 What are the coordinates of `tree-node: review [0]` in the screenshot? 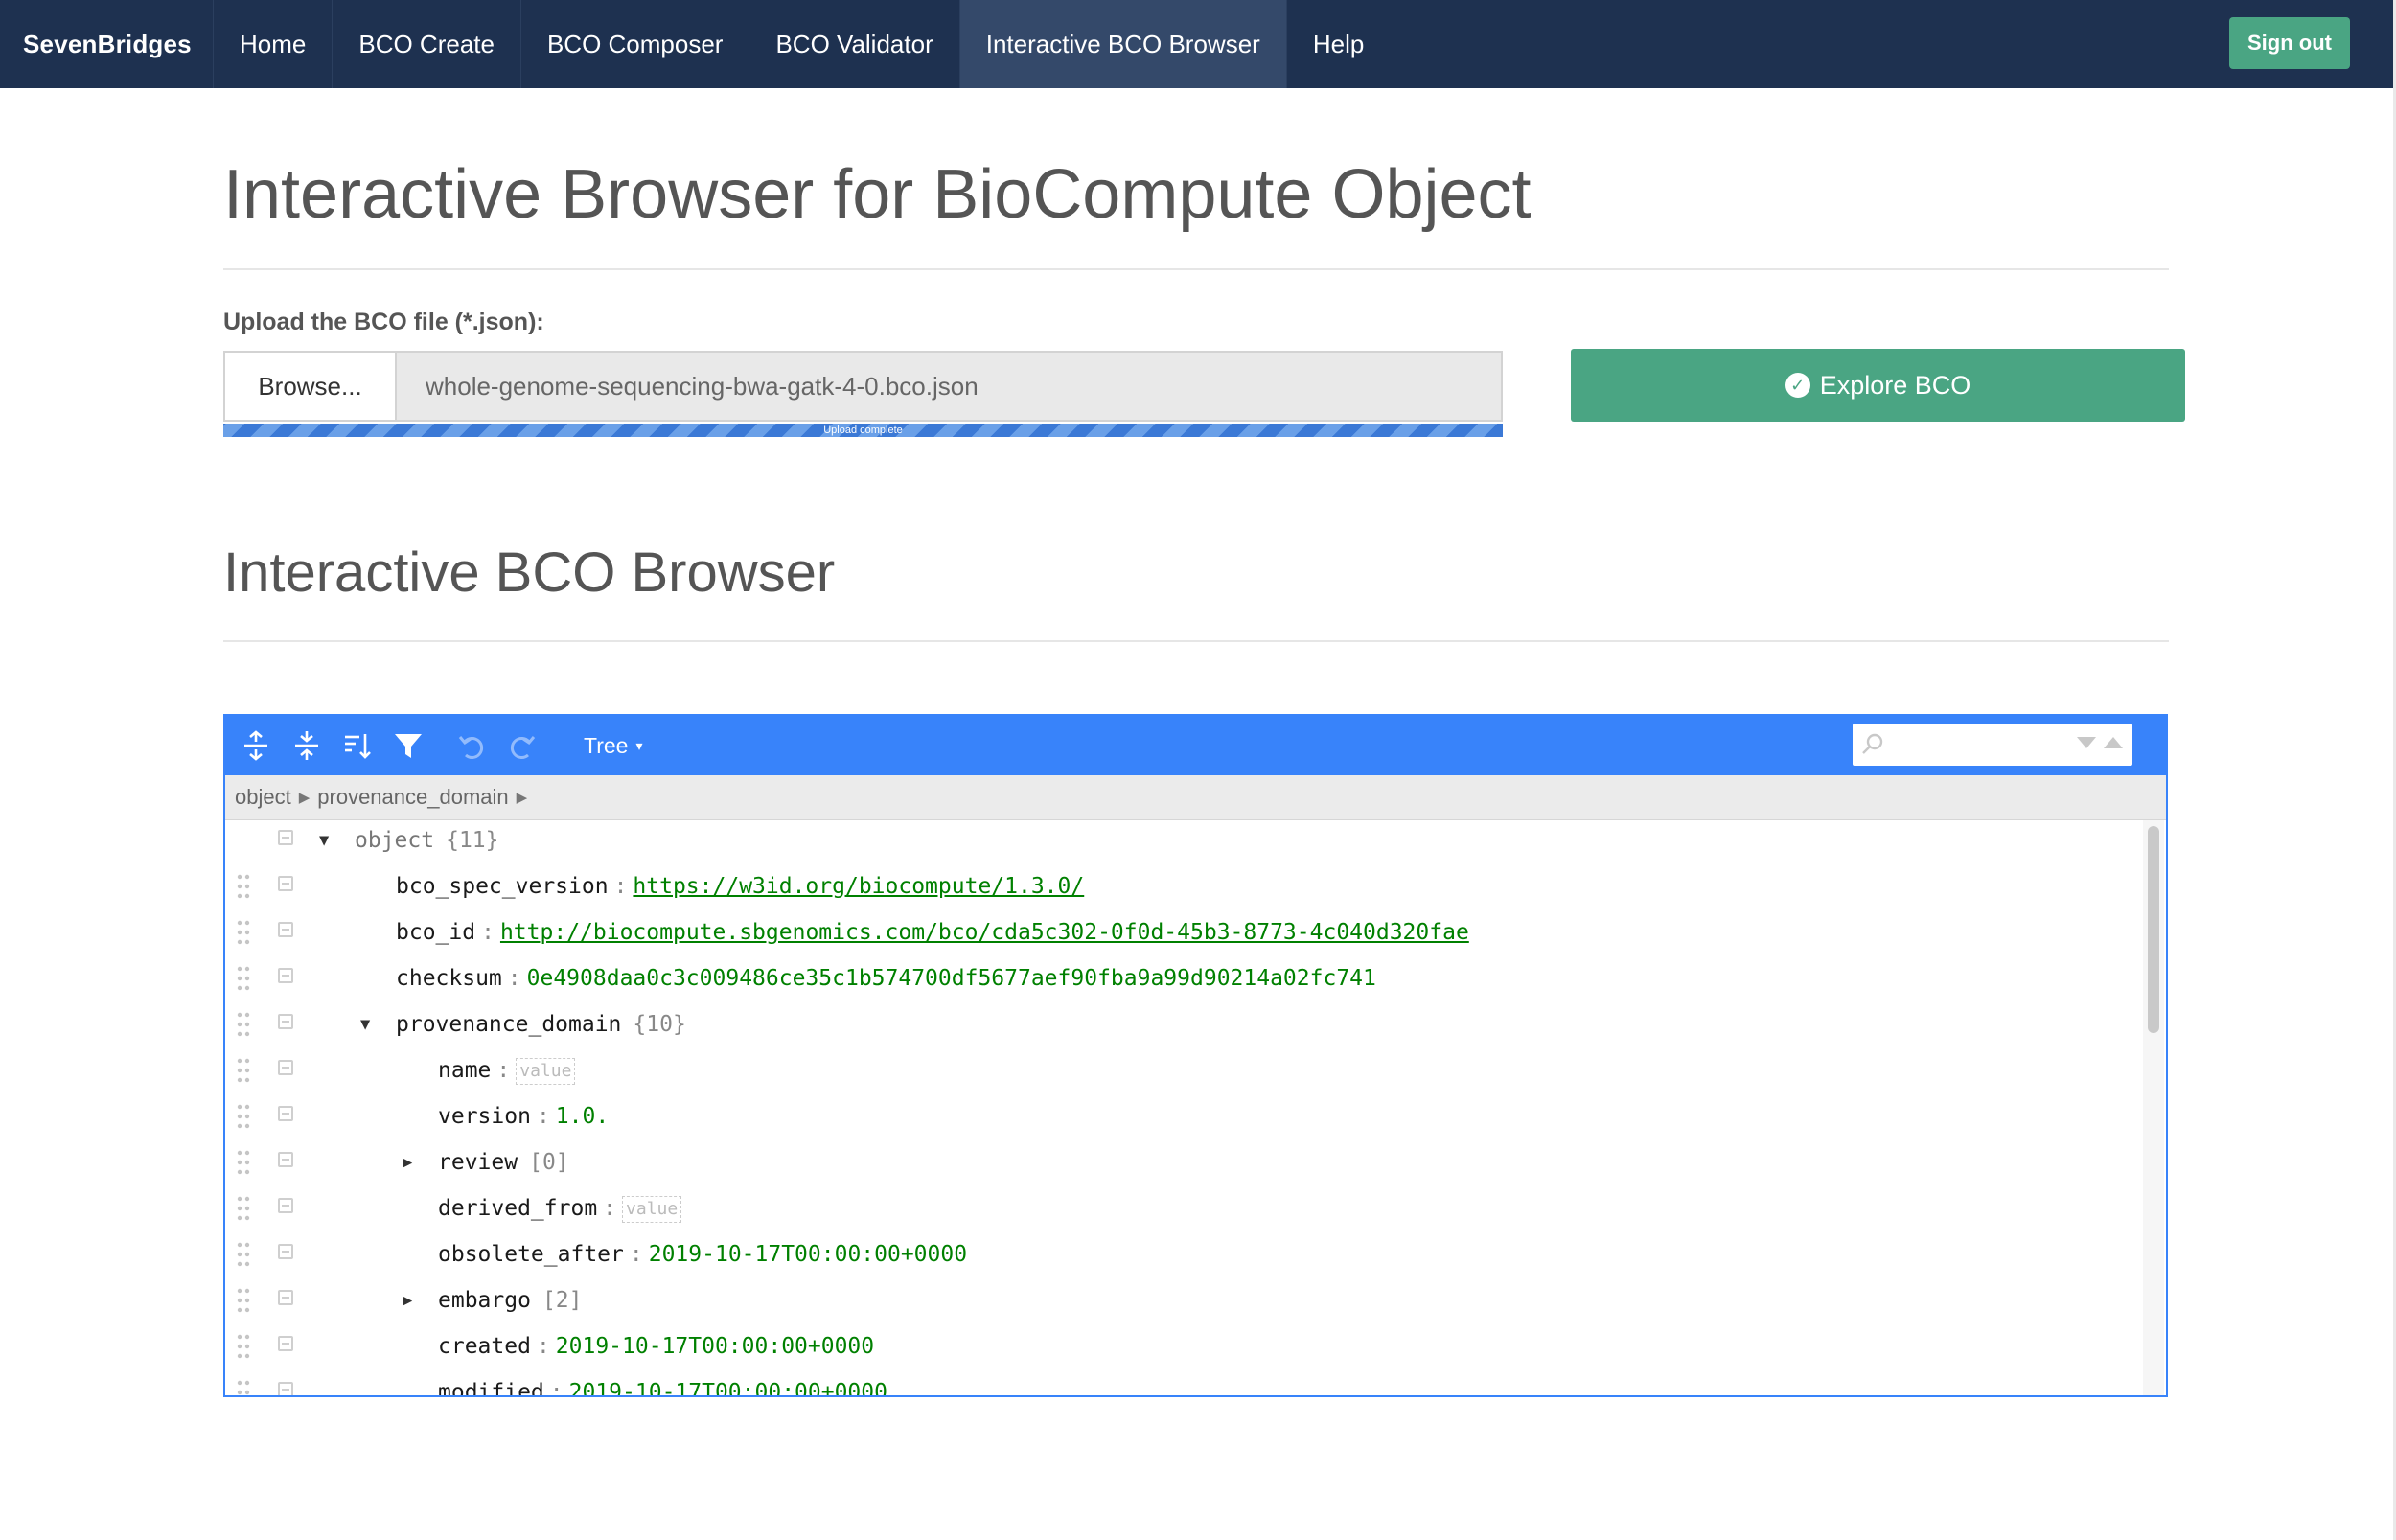 It's located at (503, 1162).